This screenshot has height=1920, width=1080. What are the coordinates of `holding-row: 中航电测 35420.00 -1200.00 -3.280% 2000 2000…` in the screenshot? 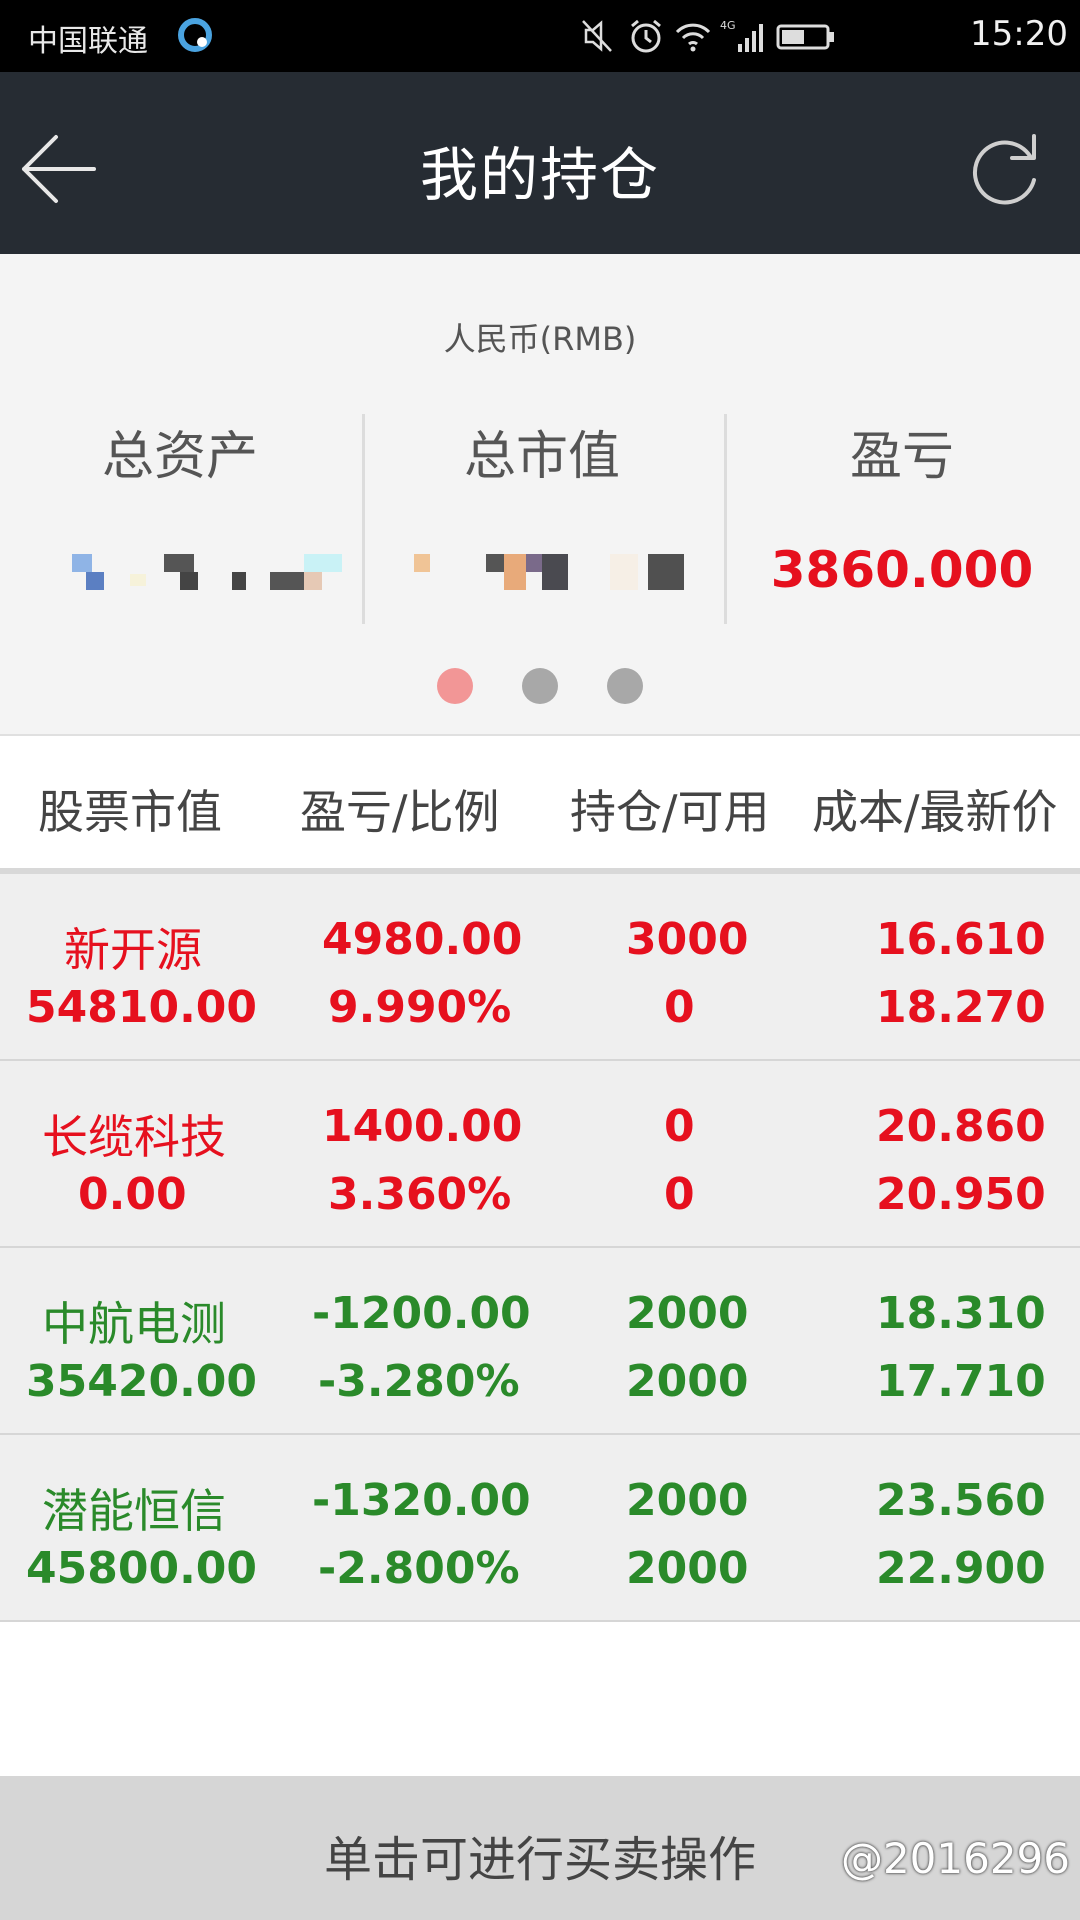 It's located at (540, 1341).